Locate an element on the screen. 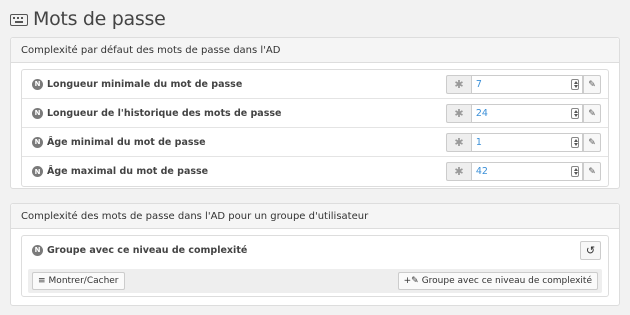 This screenshot has width=630, height=315. reset-button: ↺ is located at coordinates (590, 250).